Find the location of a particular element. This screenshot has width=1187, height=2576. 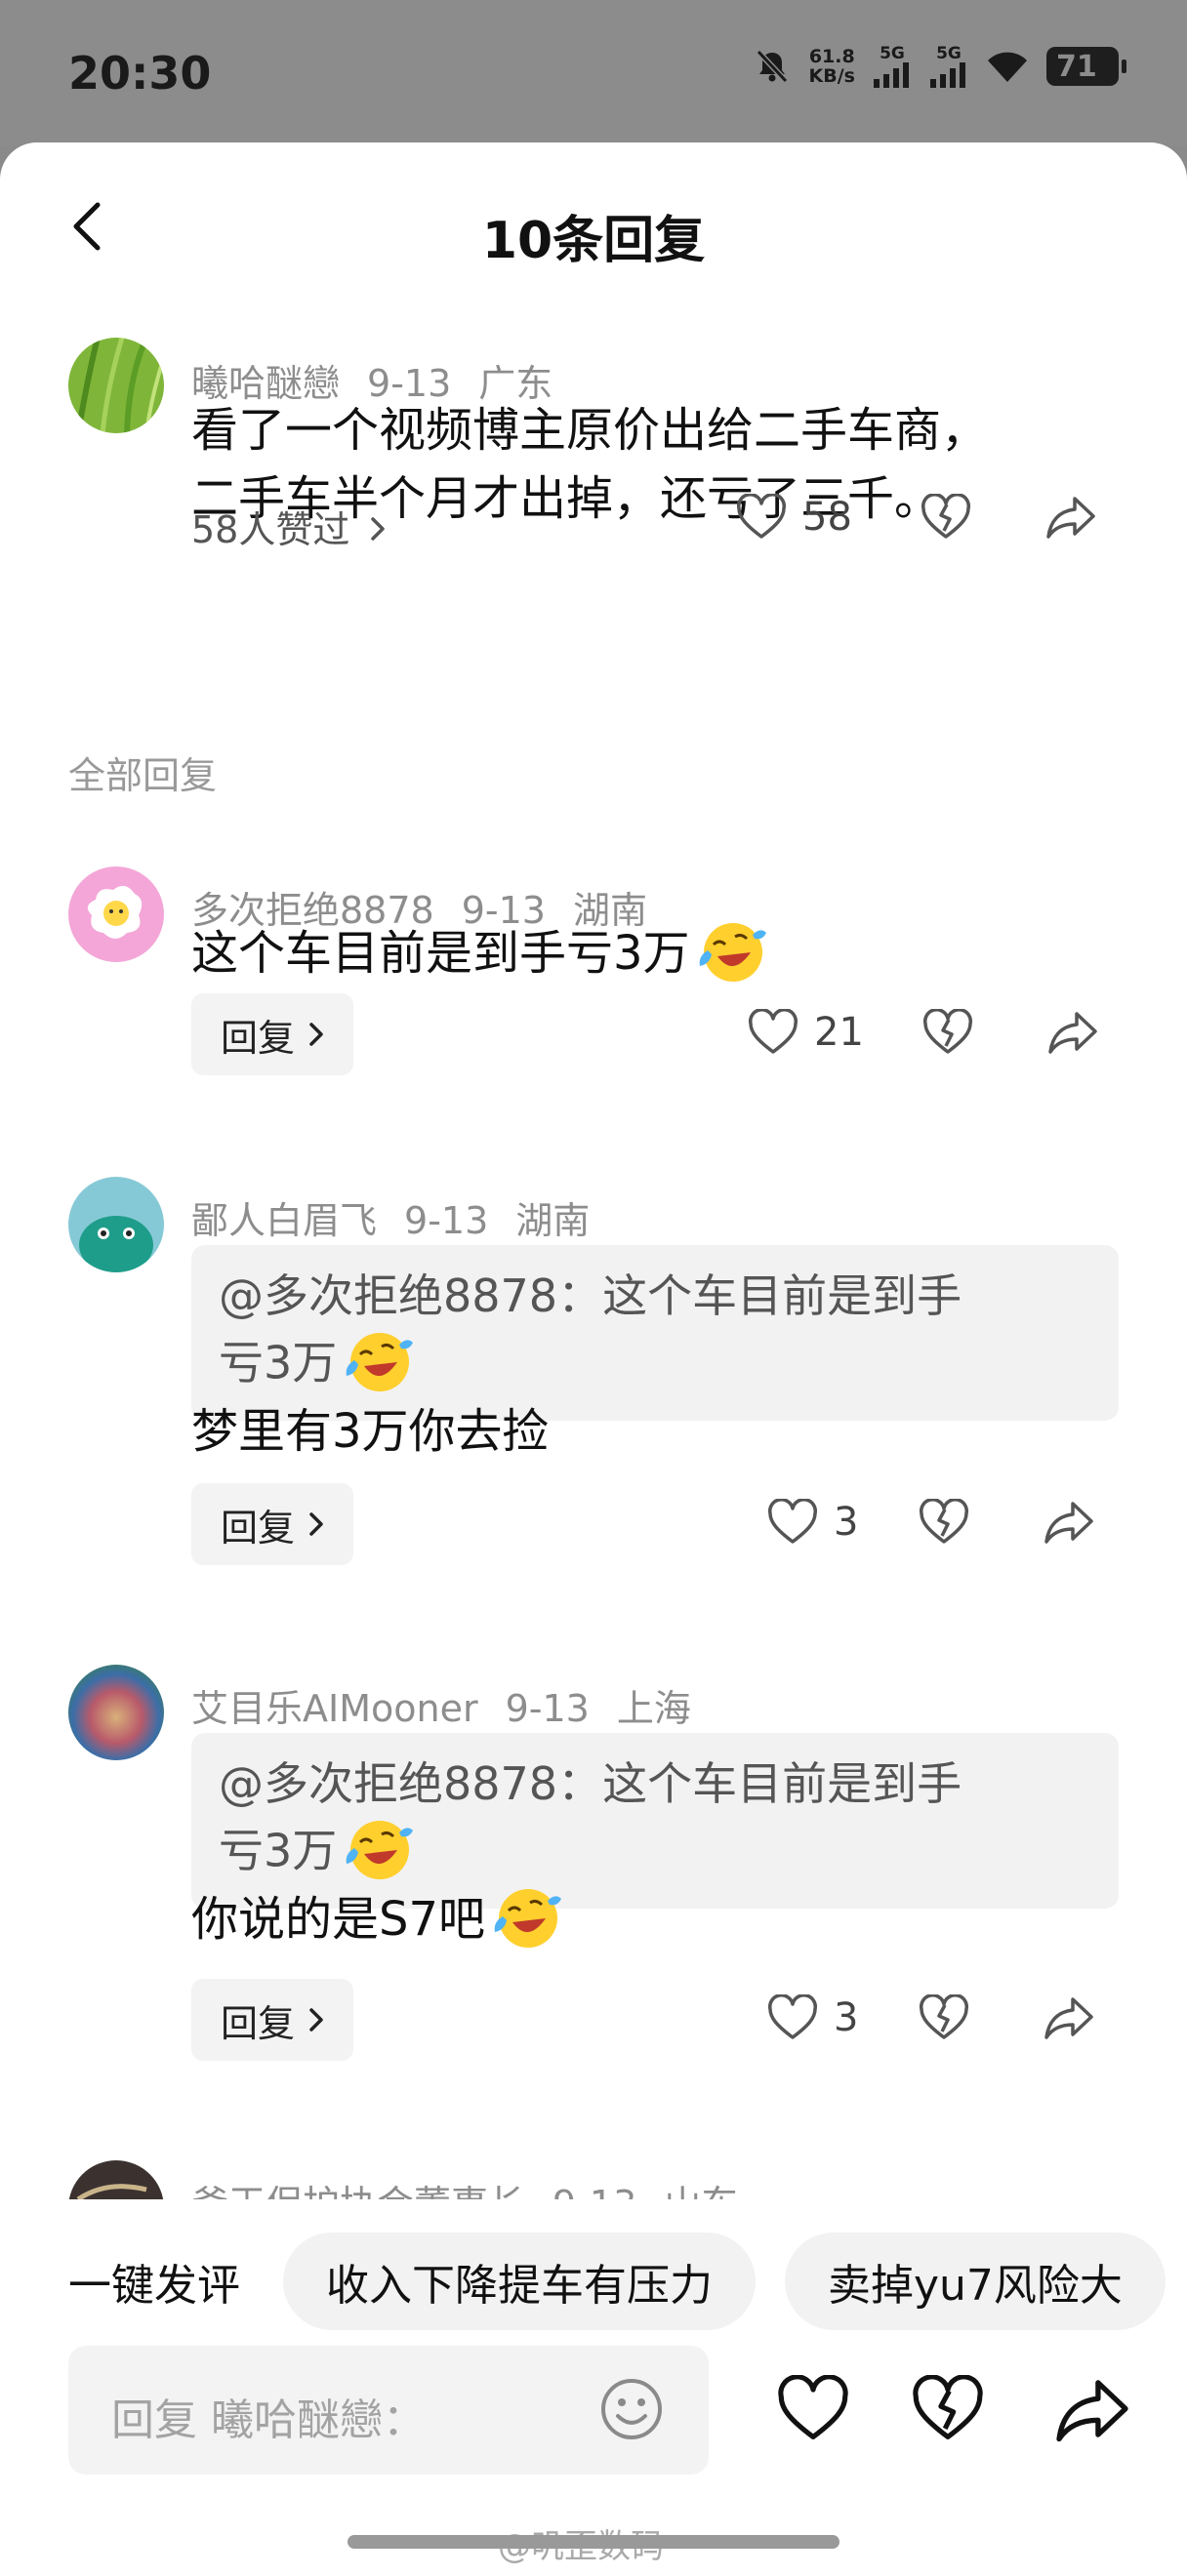

reply-location: 湖南 is located at coordinates (553, 1220).